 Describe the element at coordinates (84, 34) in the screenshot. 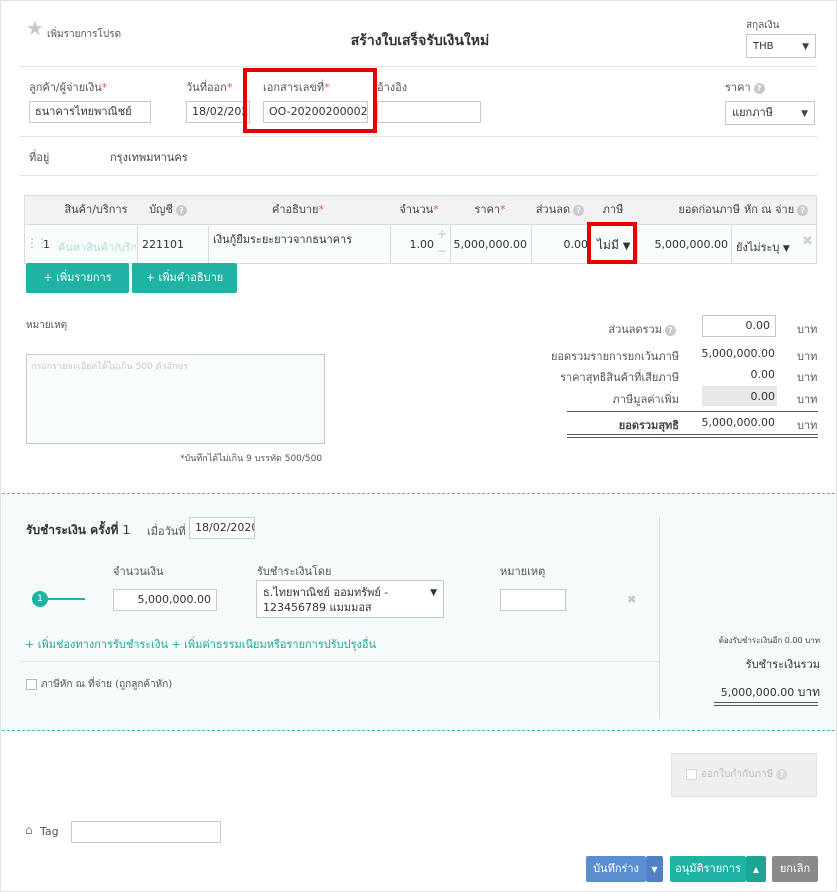

I see `favorite-label: เพิ่มรายการโปรด` at that location.